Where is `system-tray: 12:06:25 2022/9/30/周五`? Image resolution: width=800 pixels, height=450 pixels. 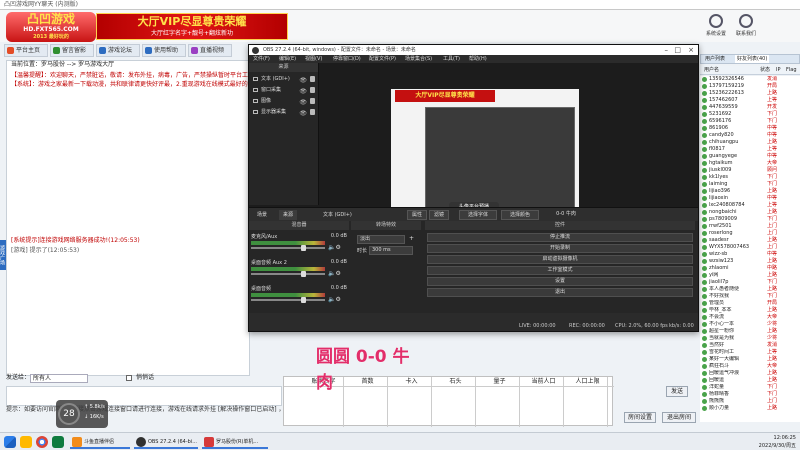 system-tray: 12:06:25 2022/9/30/周五 is located at coordinates (766, 441).